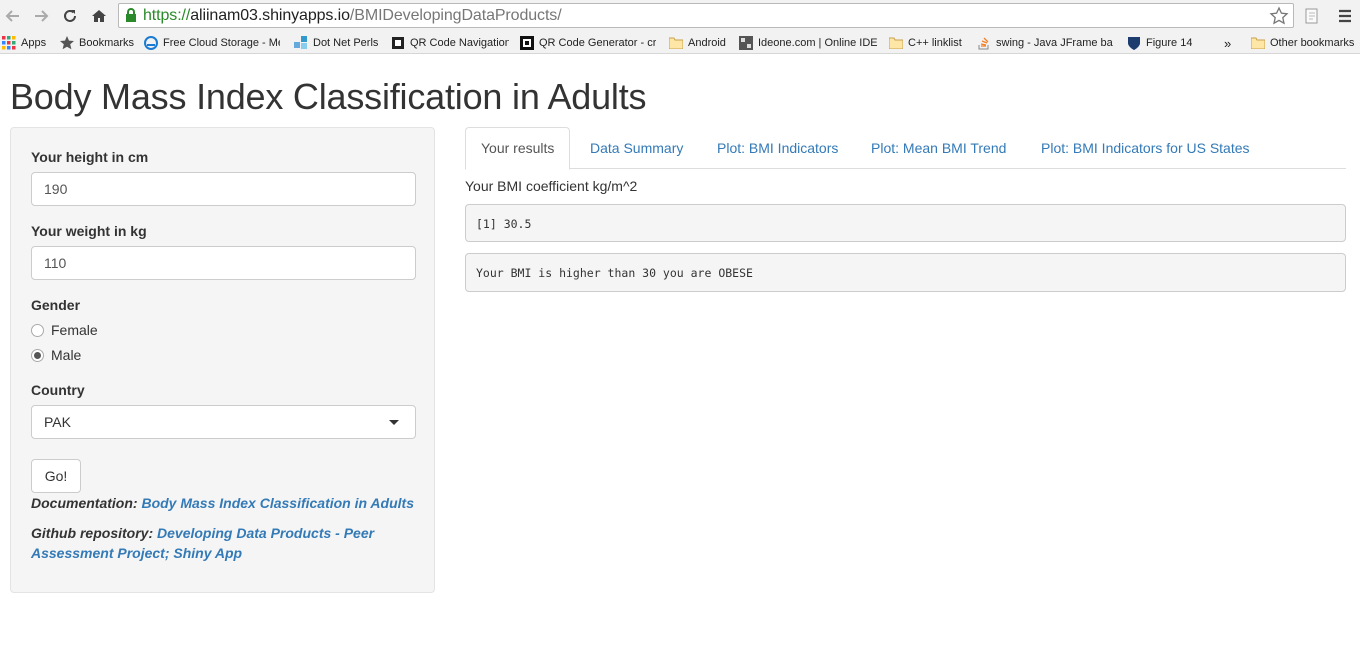 This screenshot has width=1360, height=670. I want to click on forward-arrow-icon, so click(41, 16).